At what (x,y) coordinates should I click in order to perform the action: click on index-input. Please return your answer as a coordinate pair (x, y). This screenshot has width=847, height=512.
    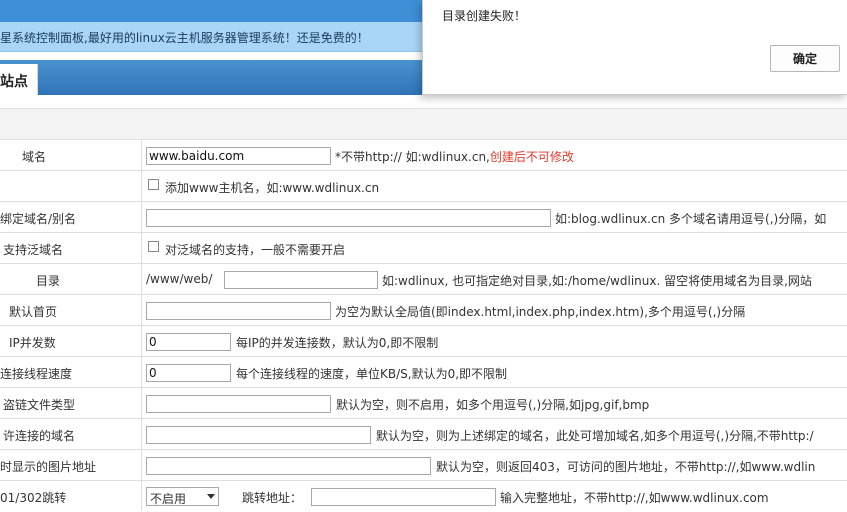
    Looking at the image, I should click on (238, 311).